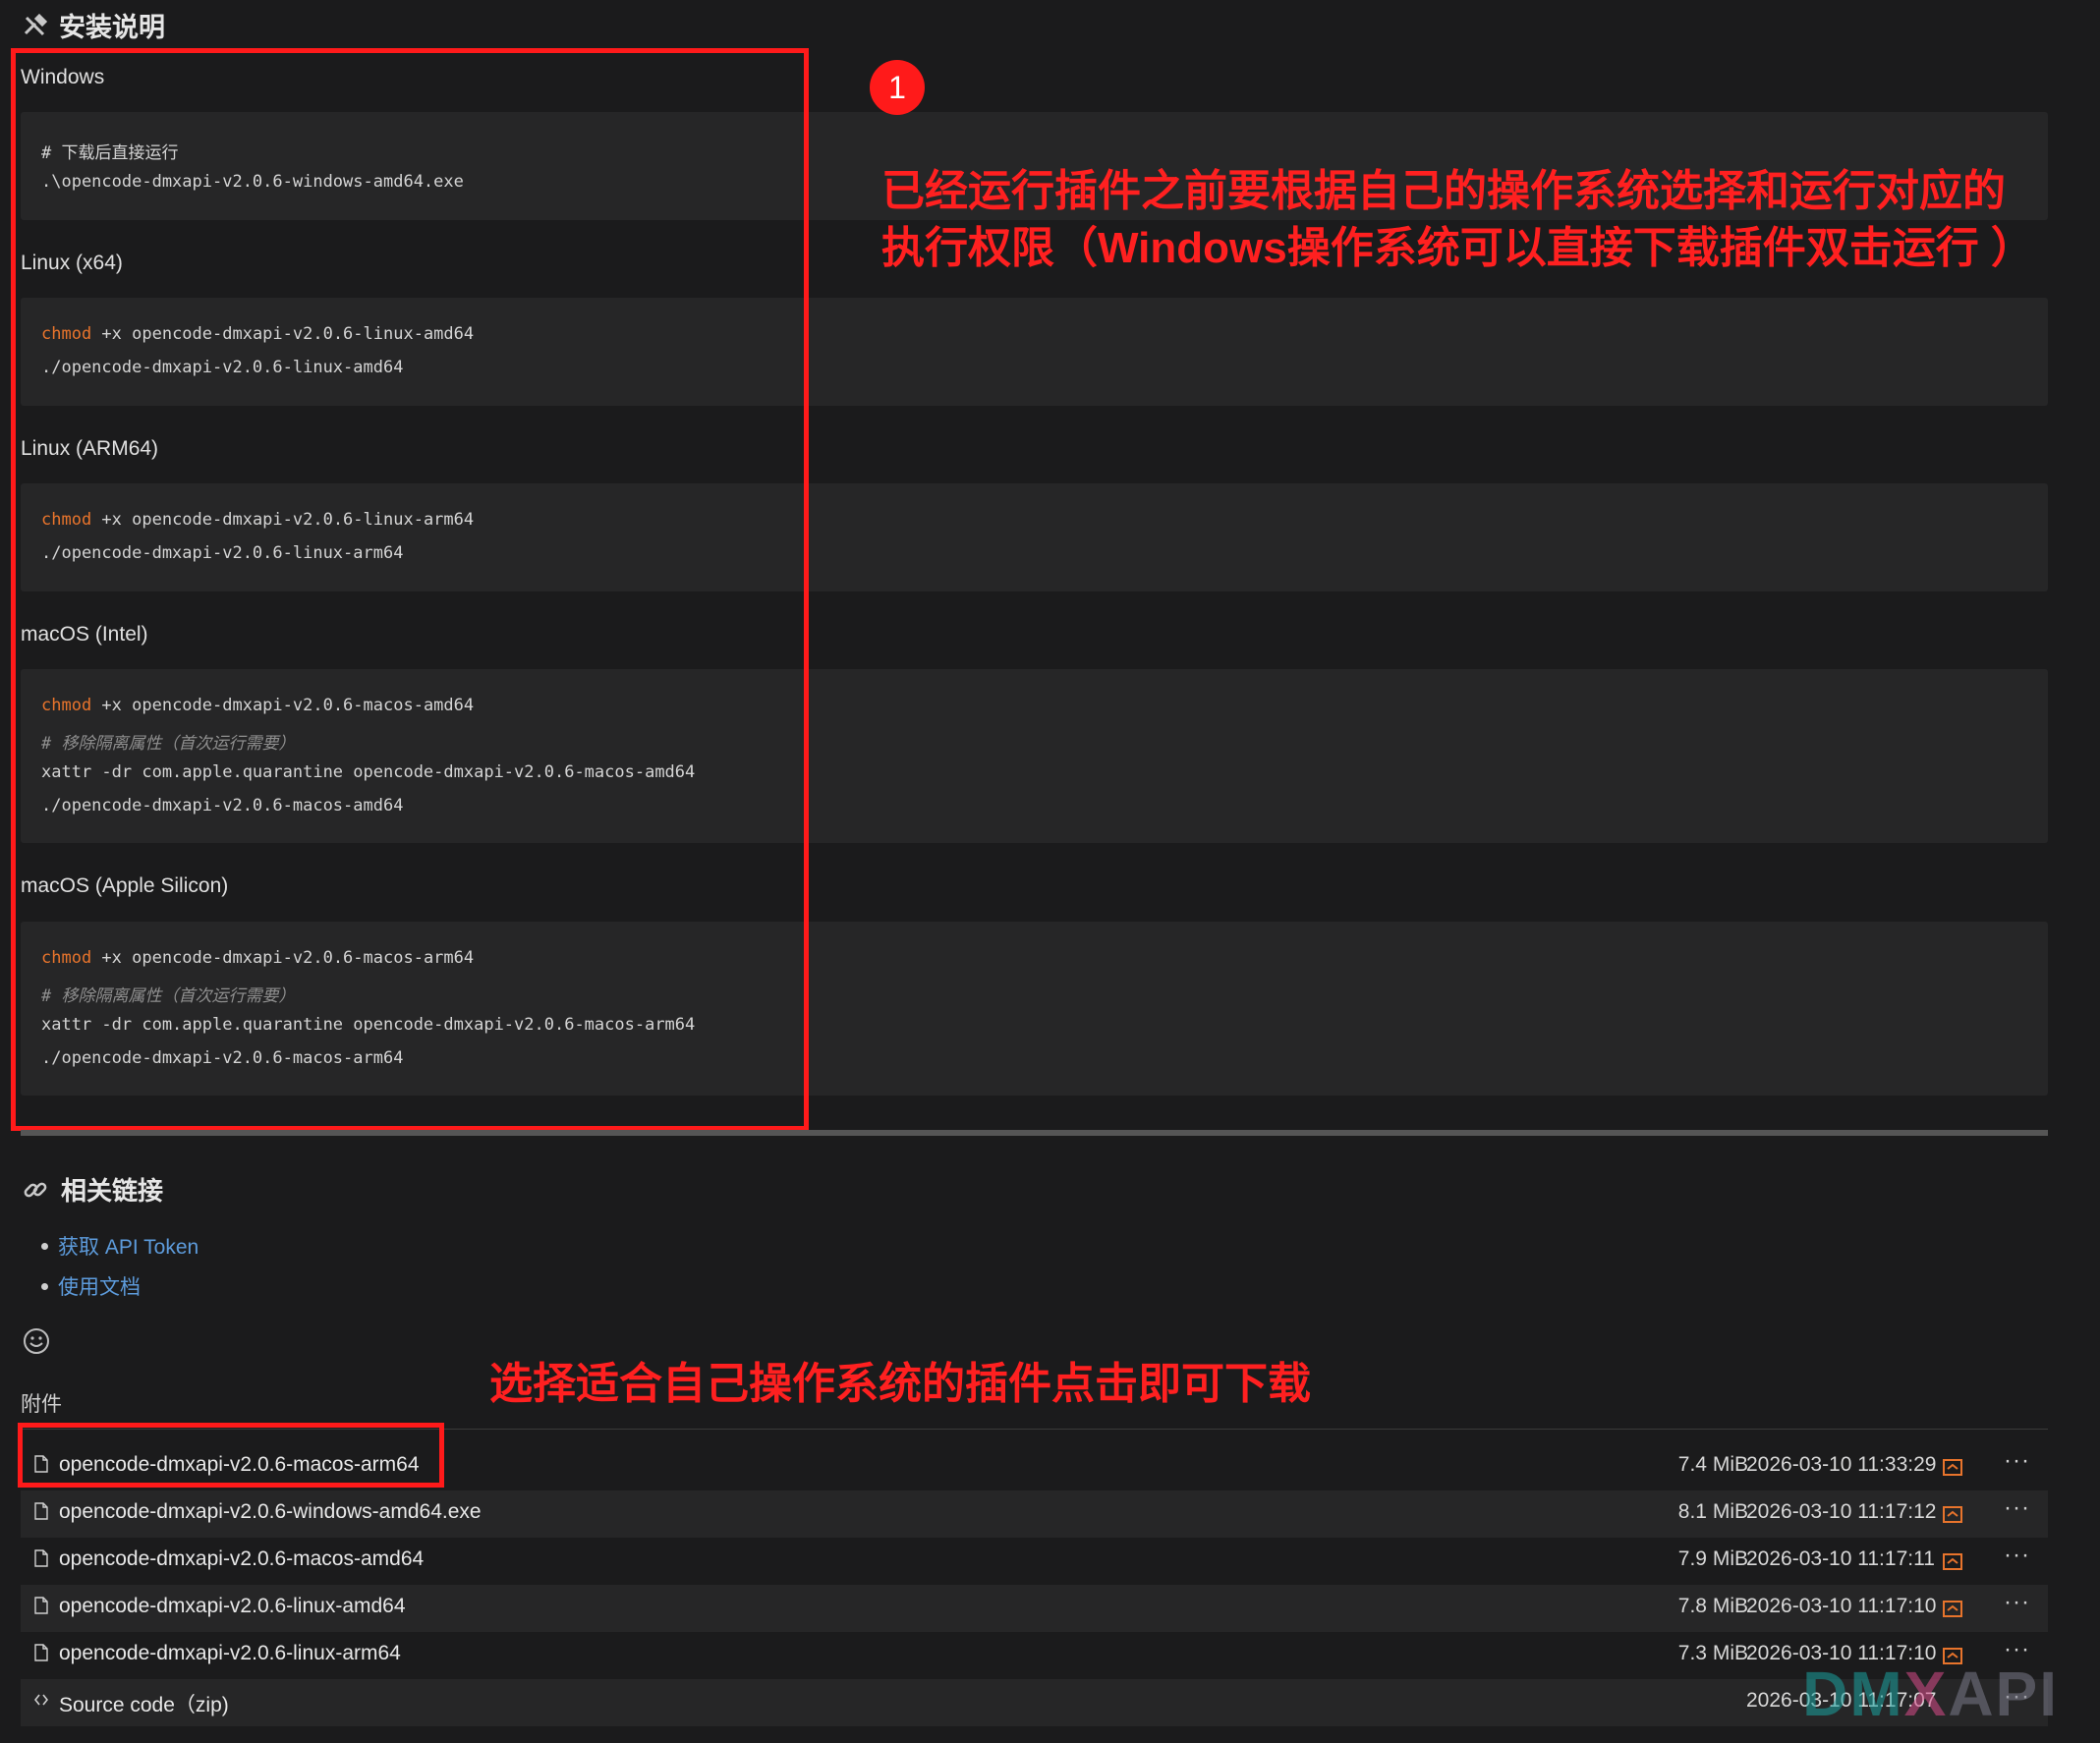 This screenshot has height=1743, width=2100. I want to click on attachment-name-link: opencode-dmxapi-v2.0.6-linux-arm64, so click(230, 1653).